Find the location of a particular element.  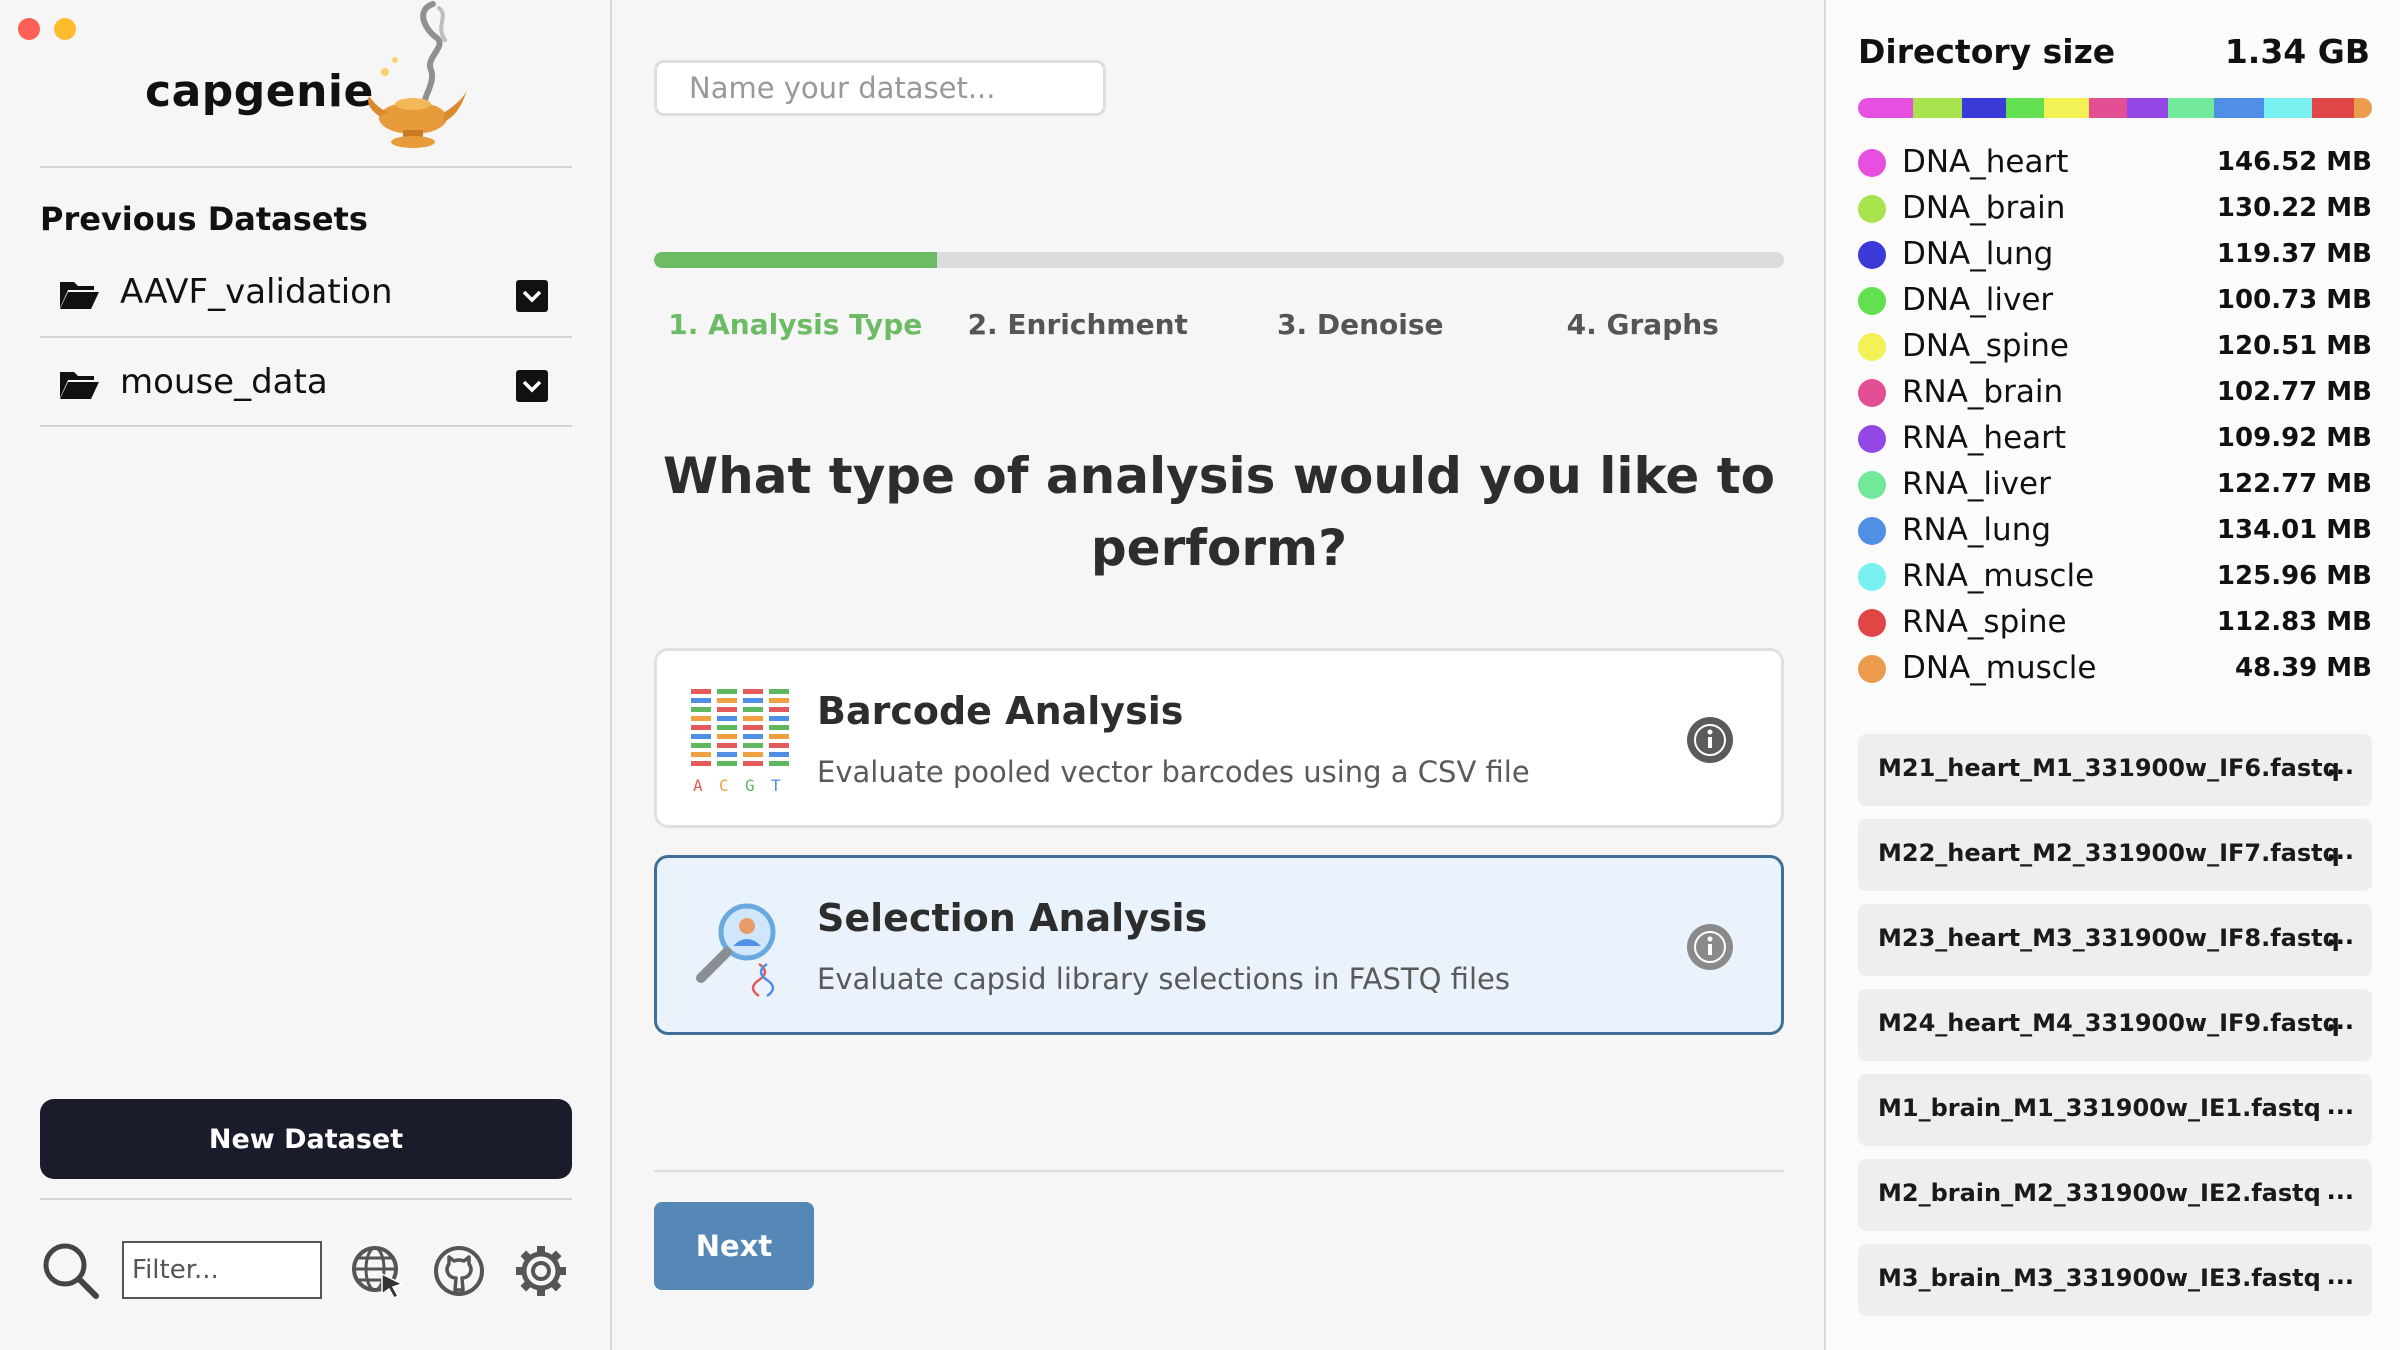

step-analysis-type: 1. Analysis Type is located at coordinates (795, 330).